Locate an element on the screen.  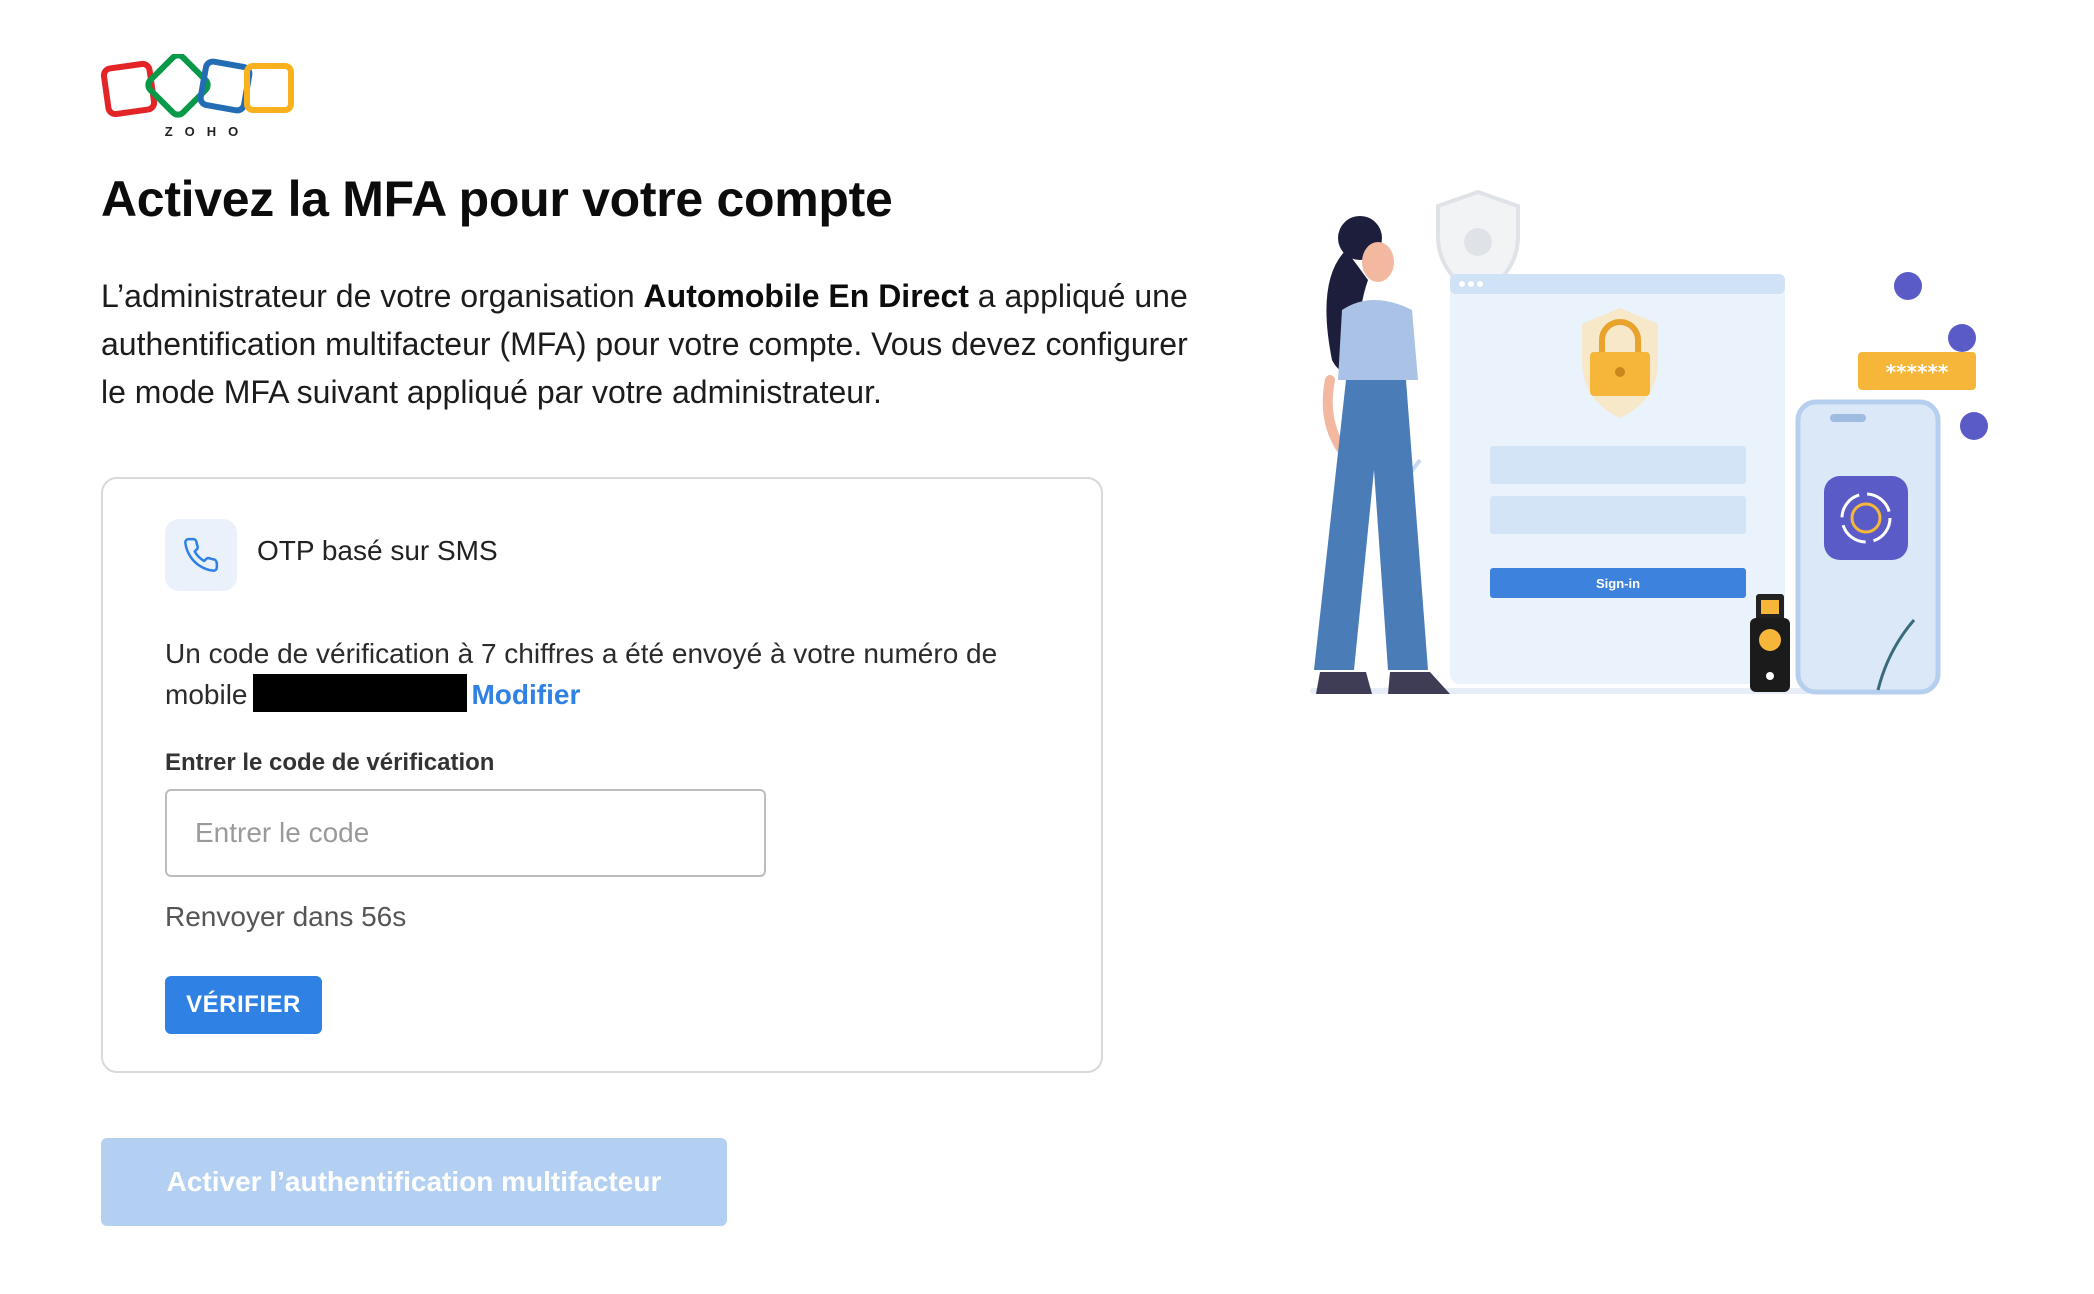
key-bubble-icon is located at coordinates (1908, 286).